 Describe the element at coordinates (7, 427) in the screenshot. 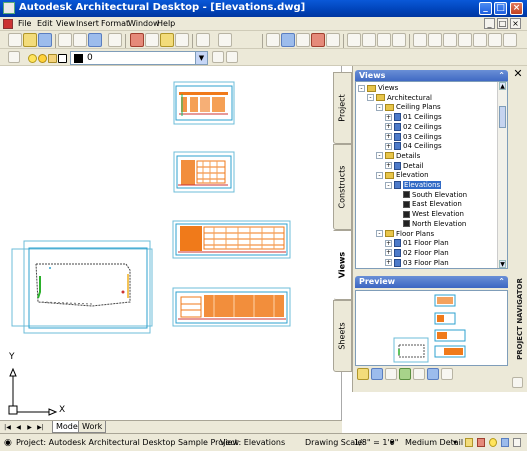

I see `first-tab-icon: |◀` at that location.